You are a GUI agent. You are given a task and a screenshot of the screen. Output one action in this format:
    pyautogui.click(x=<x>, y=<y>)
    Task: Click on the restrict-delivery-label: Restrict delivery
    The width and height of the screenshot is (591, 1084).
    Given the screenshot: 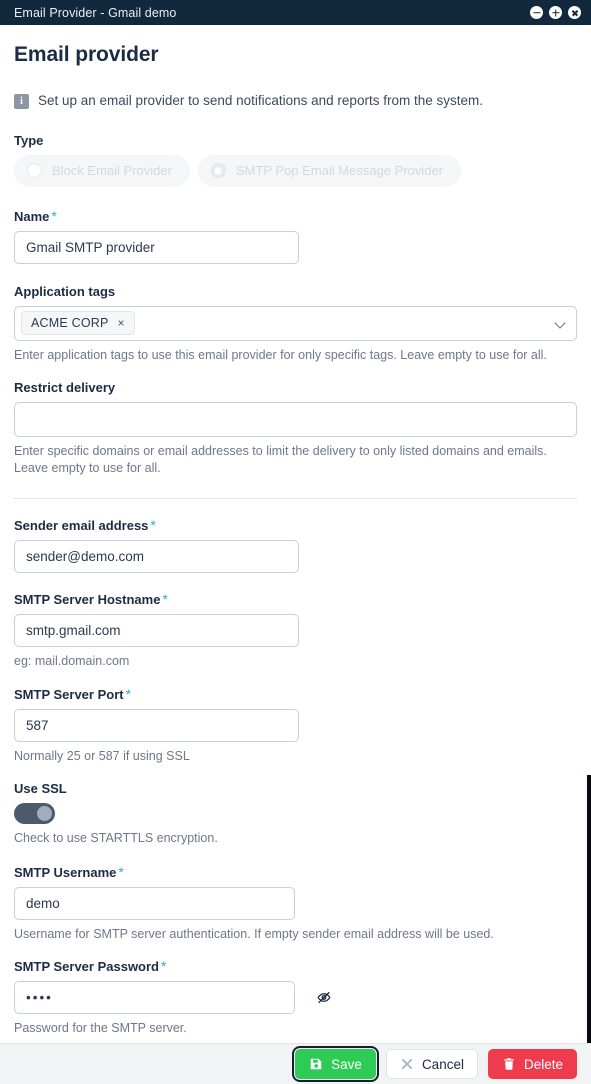 What is the action you would take?
    pyautogui.click(x=65, y=388)
    